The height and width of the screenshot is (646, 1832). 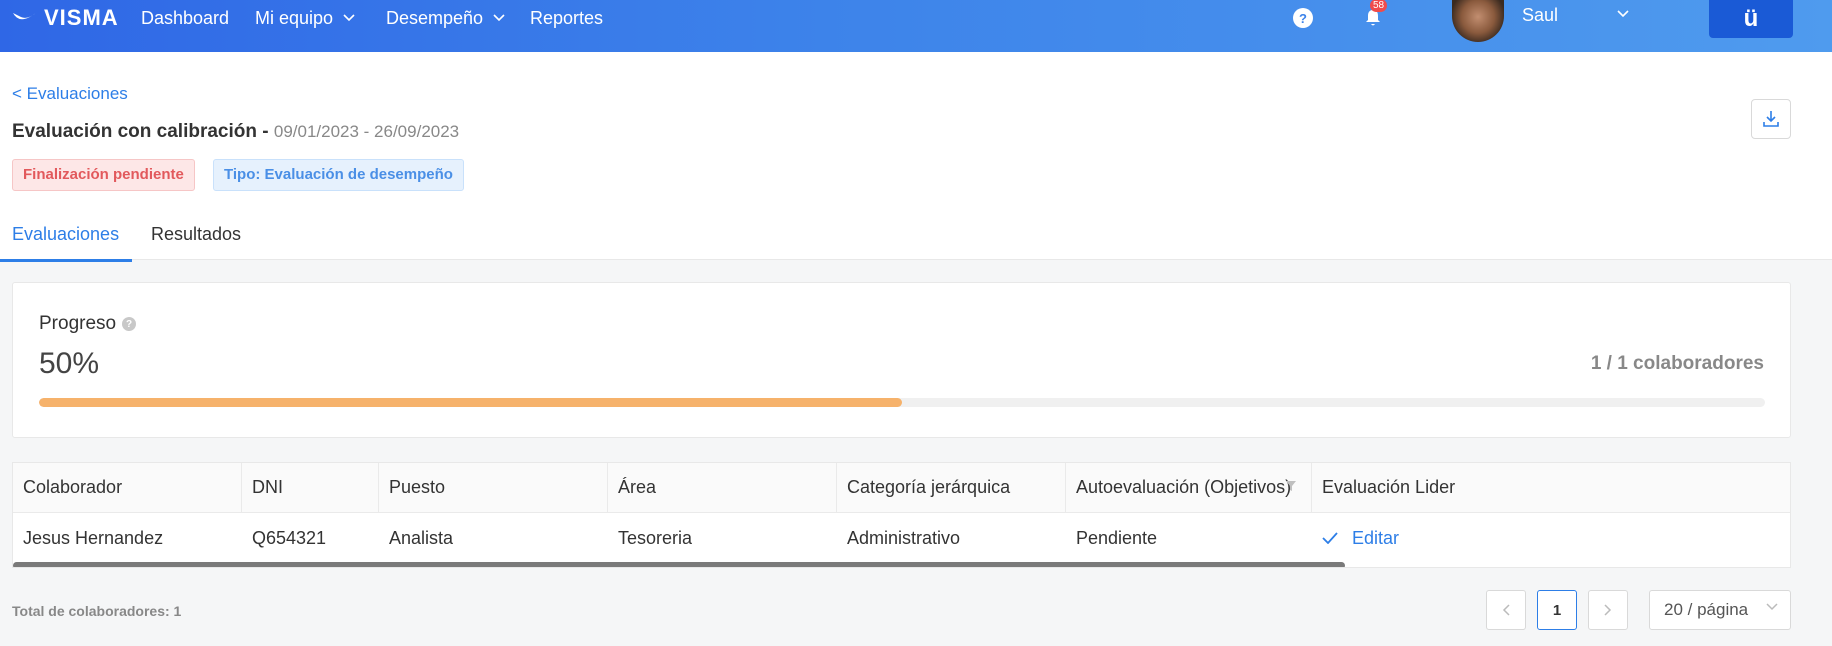 What do you see at coordinates (637, 487) in the screenshot?
I see `column-header-label: Área` at bounding box center [637, 487].